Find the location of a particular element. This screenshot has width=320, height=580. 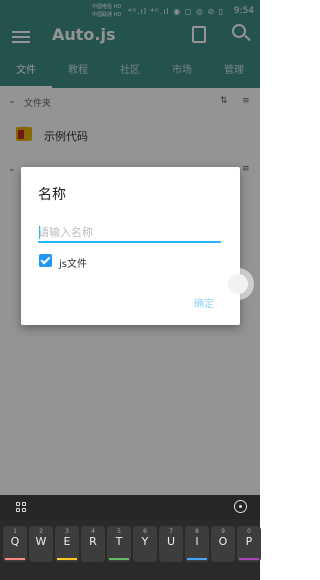

key-p: 0P is located at coordinates (249, 544).